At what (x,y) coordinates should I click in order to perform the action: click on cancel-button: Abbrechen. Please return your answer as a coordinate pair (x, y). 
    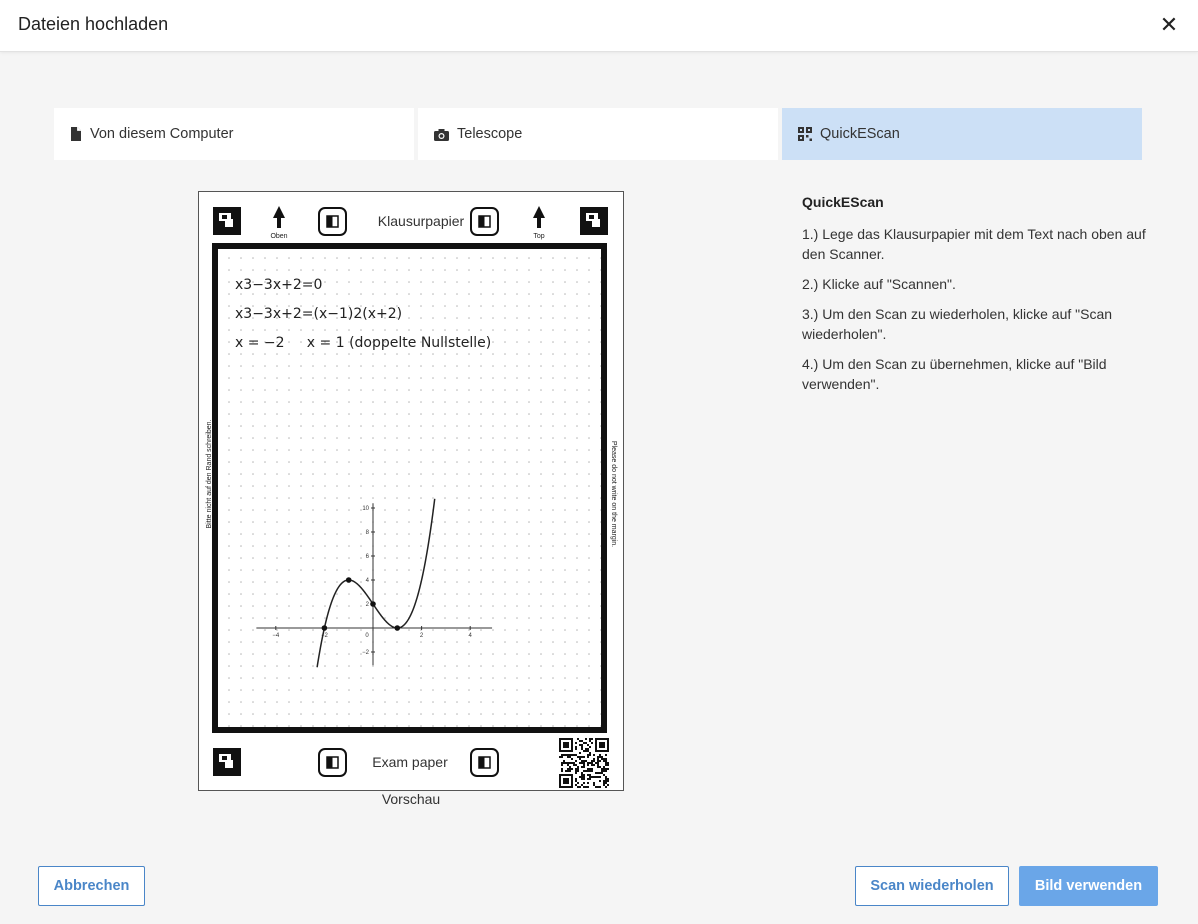
    Looking at the image, I should click on (91, 886).